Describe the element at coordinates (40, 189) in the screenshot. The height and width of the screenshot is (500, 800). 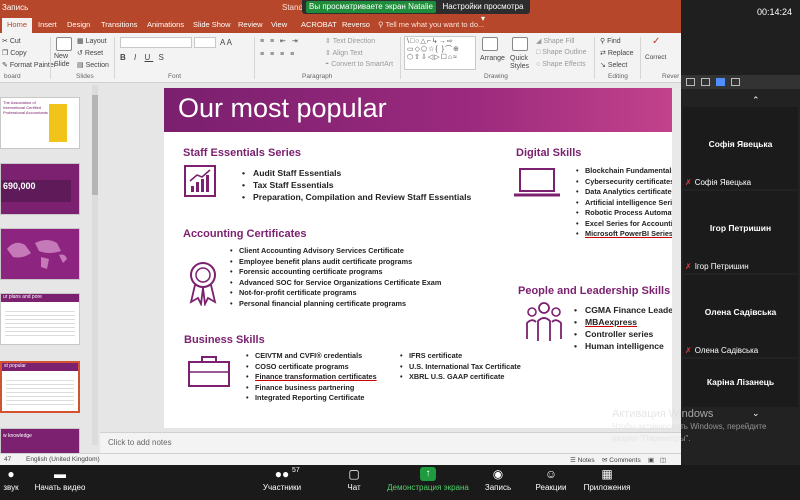
I see `slide-thumbnail: 690,000` at that location.